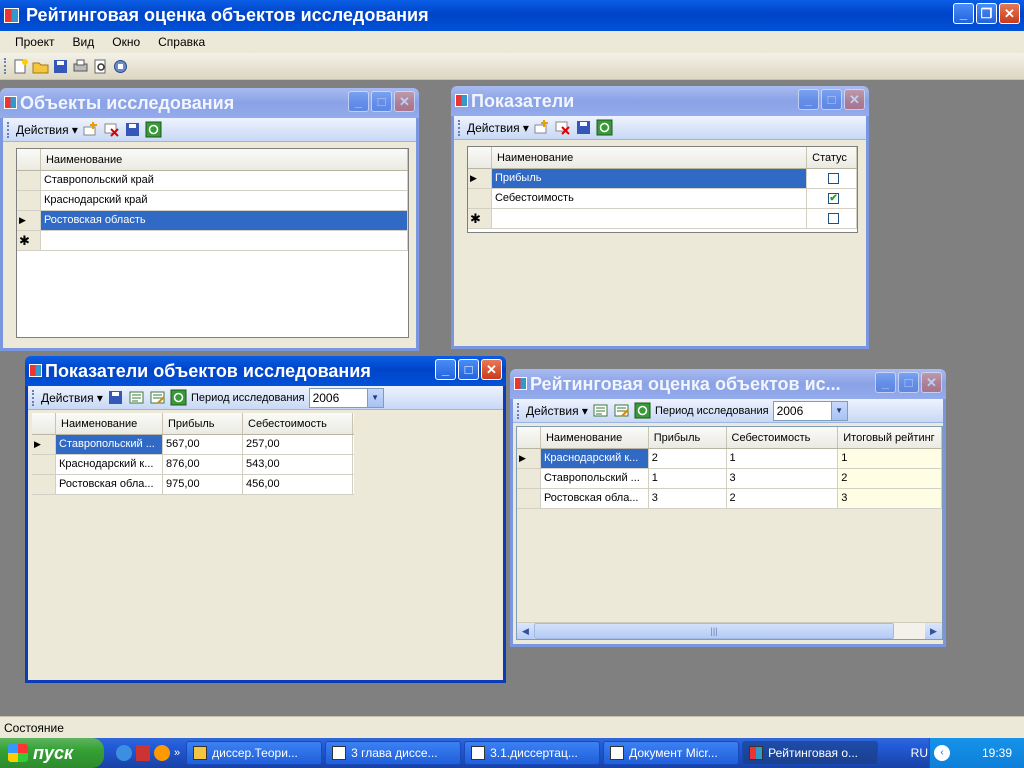  Describe the element at coordinates (143, 753) in the screenshot. I see `floppy-icon` at that location.